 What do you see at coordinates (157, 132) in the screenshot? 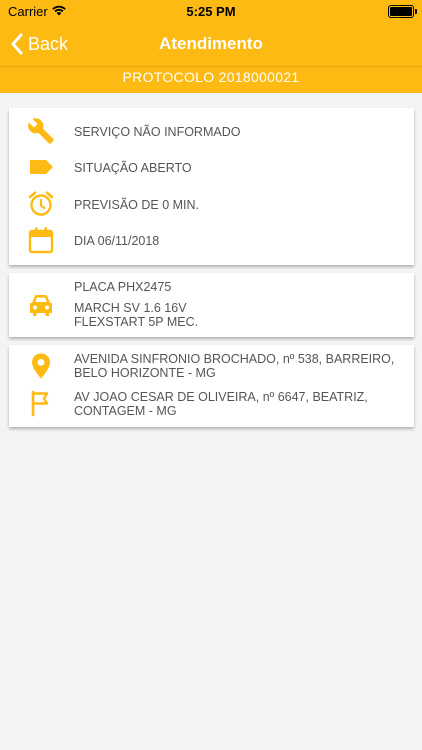
I see `service-text: SERVIÇO NÃO INFORMADO` at bounding box center [157, 132].